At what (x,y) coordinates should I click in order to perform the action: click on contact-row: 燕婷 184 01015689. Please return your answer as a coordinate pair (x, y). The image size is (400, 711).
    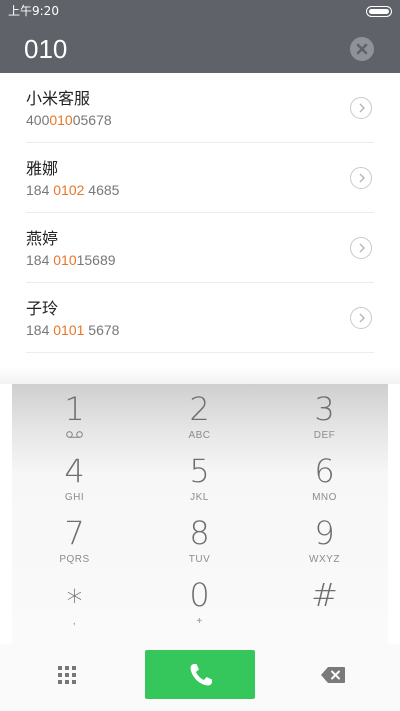
    Looking at the image, I should click on (200, 248).